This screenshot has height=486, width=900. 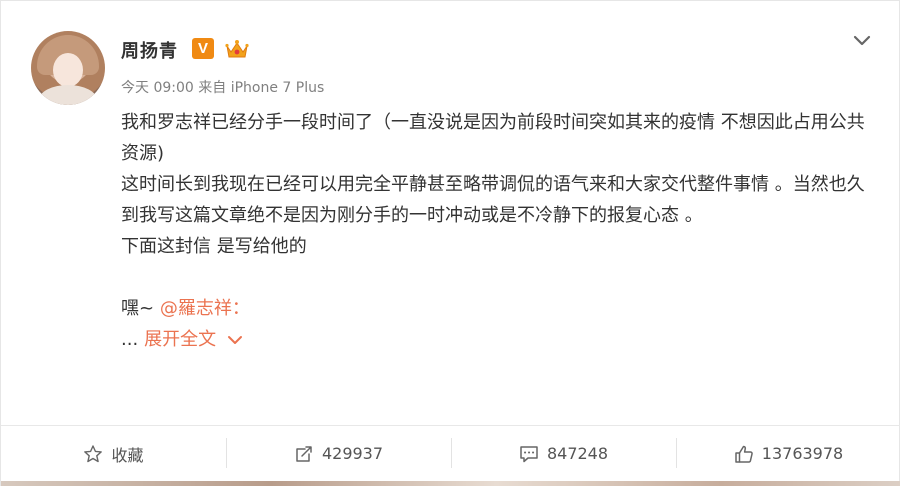 I want to click on post-paragraph-3: 下面这封信 是写给他的, so click(x=214, y=246).